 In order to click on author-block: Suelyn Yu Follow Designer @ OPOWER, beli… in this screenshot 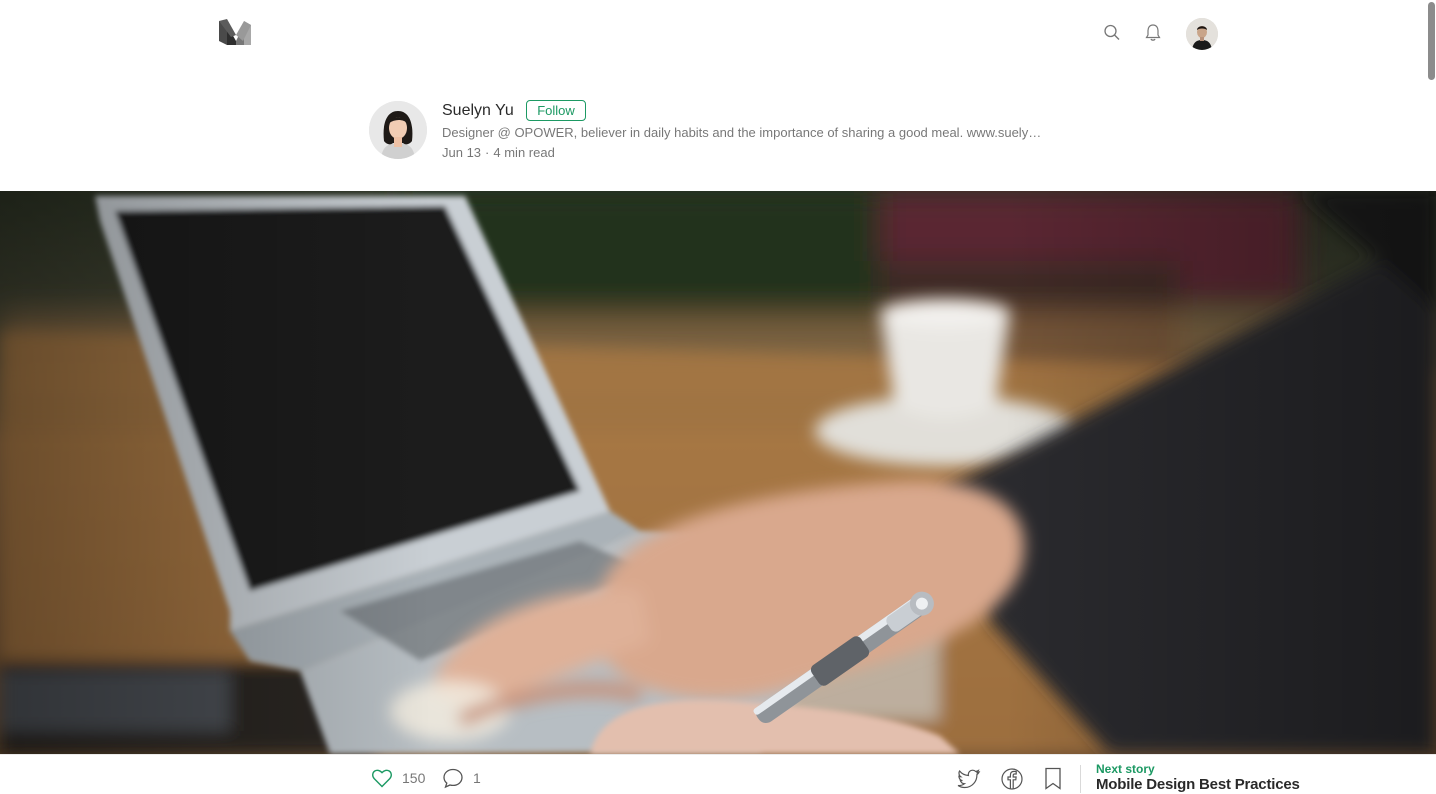, I will do `click(729, 132)`.